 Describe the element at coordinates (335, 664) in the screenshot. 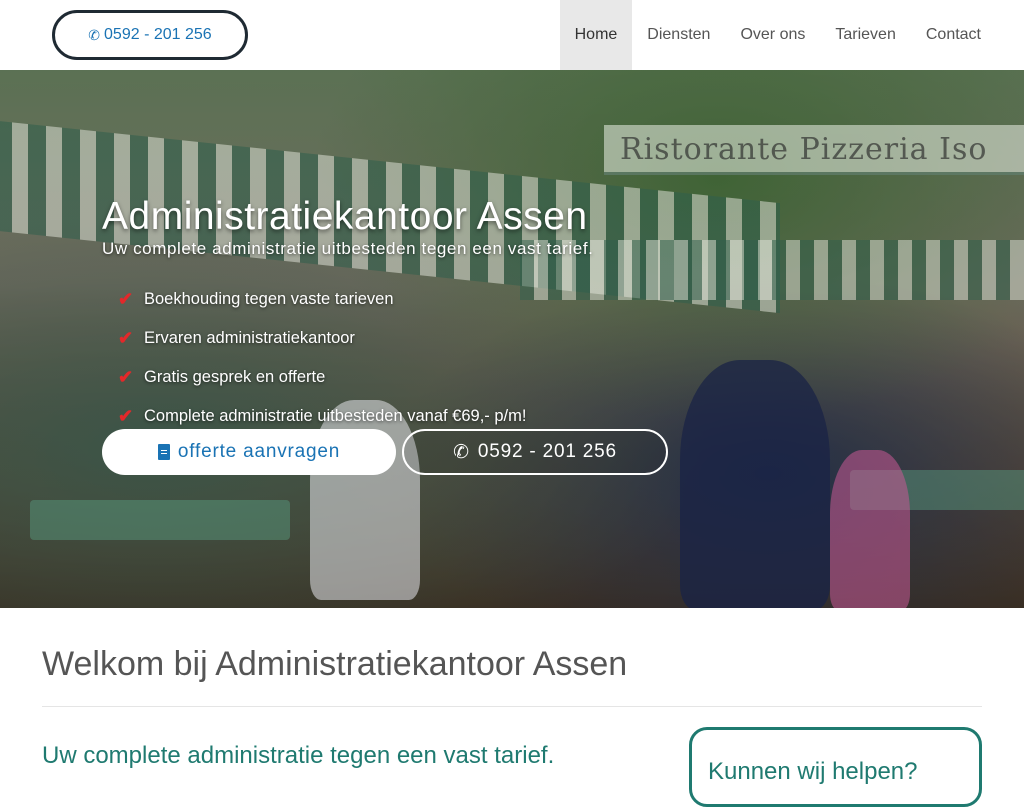

I see `welcome-title: Welkom bij Administratiekantoor Assen` at that location.